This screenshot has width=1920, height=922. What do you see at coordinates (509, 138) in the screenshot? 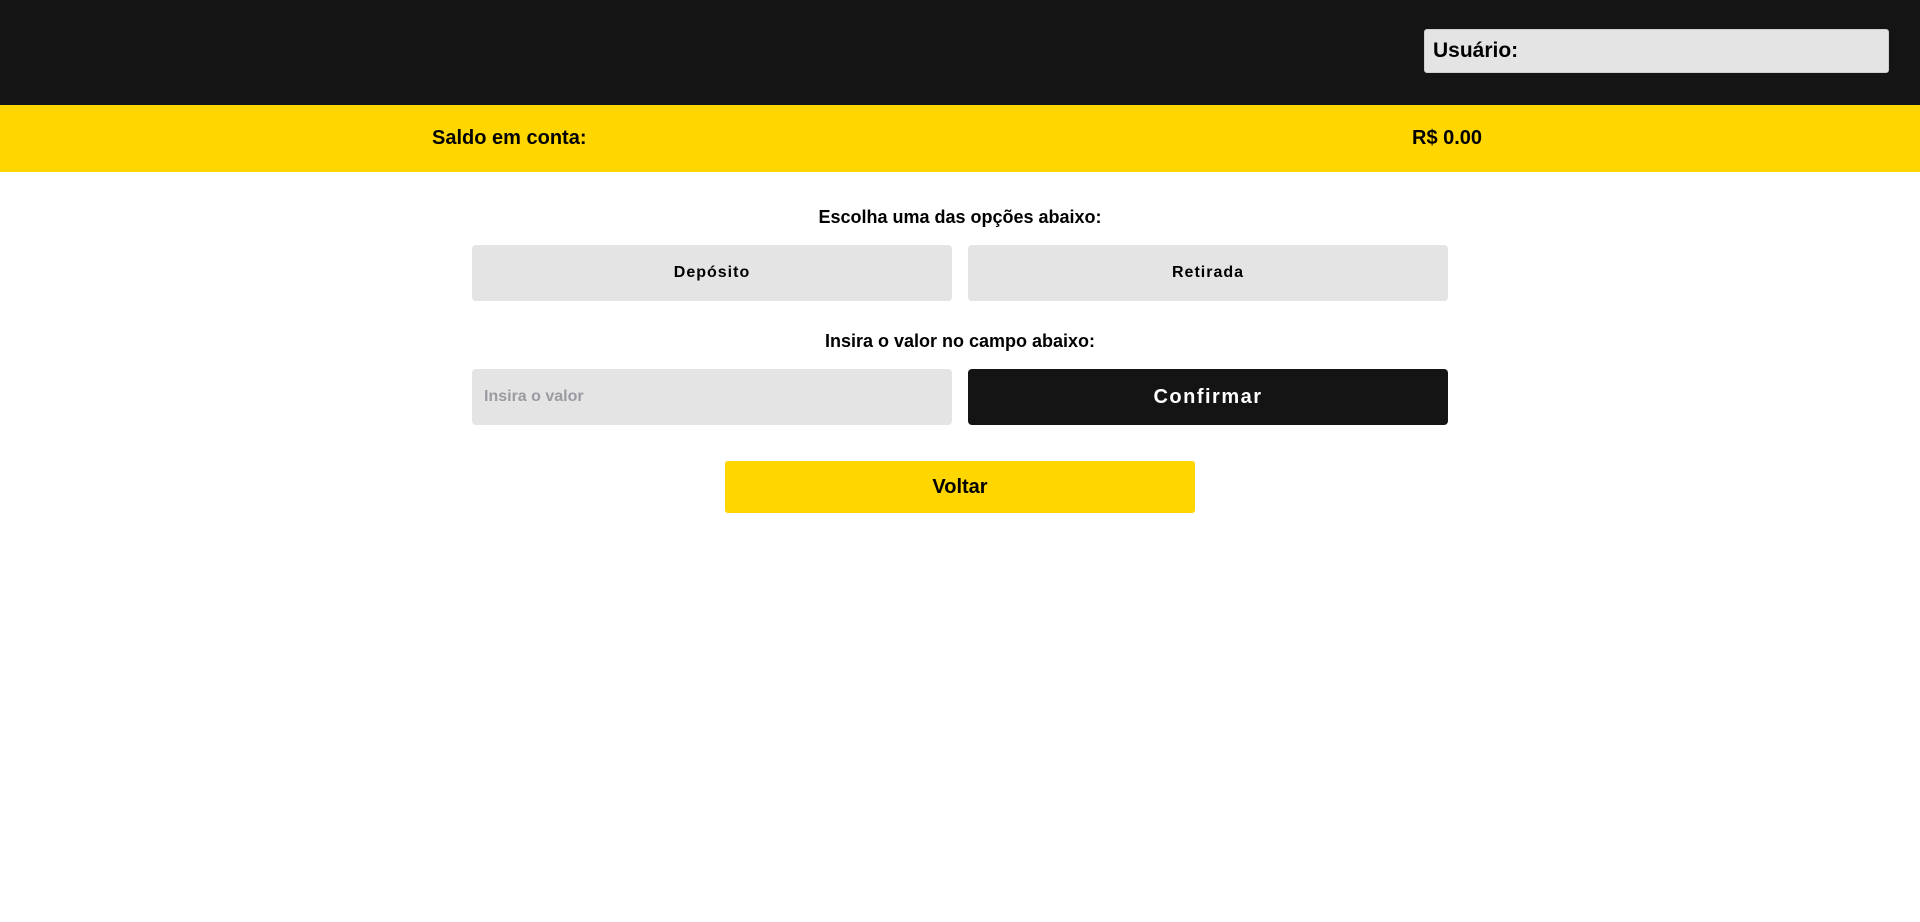
I see `balance-label: Saldo em conta:` at bounding box center [509, 138].